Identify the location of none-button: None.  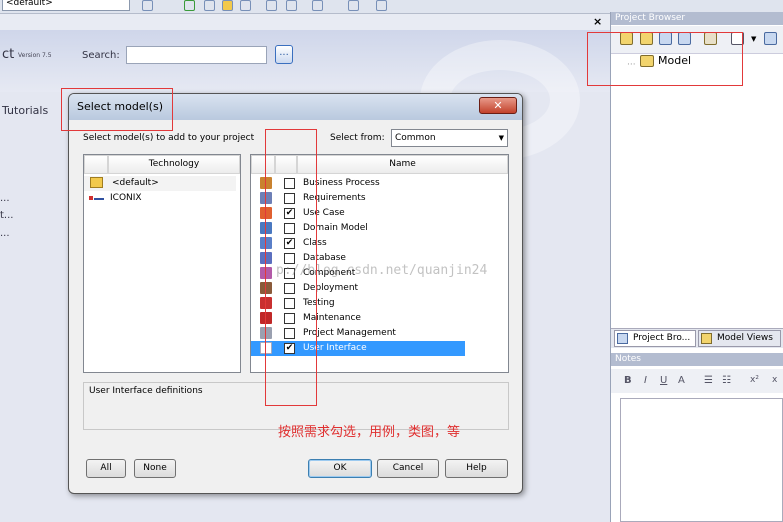
(155, 468).